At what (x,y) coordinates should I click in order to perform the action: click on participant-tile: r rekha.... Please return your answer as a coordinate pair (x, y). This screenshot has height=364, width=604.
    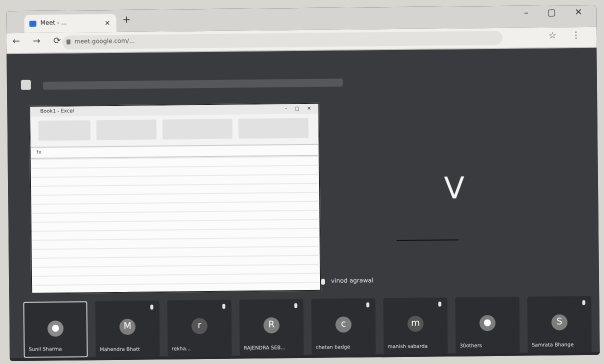
    Looking at the image, I should click on (199, 328).